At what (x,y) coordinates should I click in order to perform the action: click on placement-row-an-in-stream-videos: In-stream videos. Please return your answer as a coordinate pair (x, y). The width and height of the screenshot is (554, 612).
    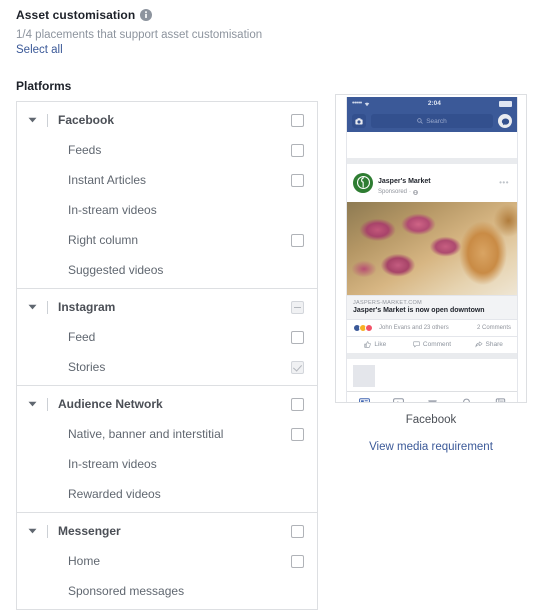
    Looking at the image, I should click on (167, 464).